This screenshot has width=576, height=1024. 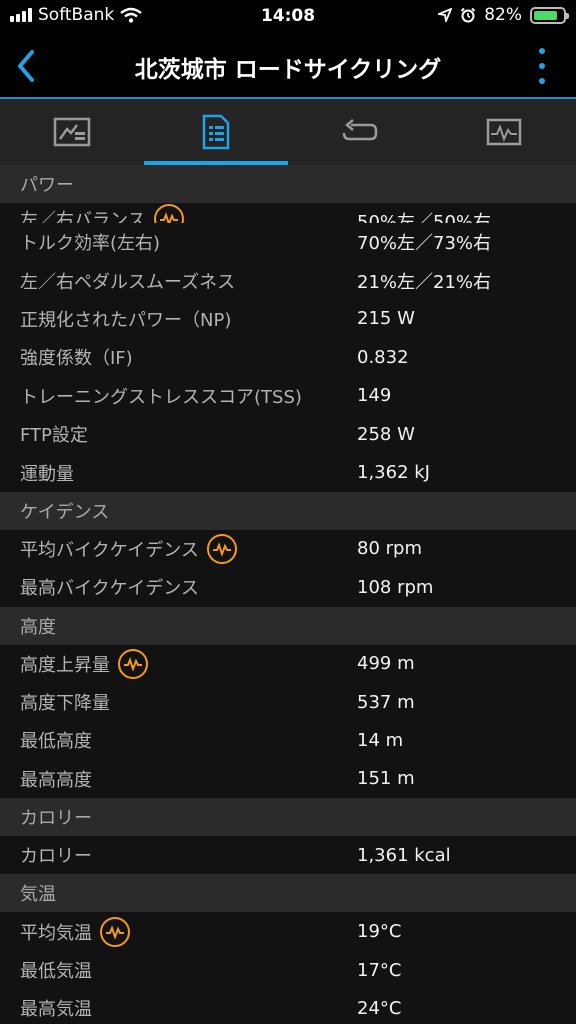 What do you see at coordinates (288, 17) in the screenshot?
I see `status-bar: SoftBank 14:08 82%` at bounding box center [288, 17].